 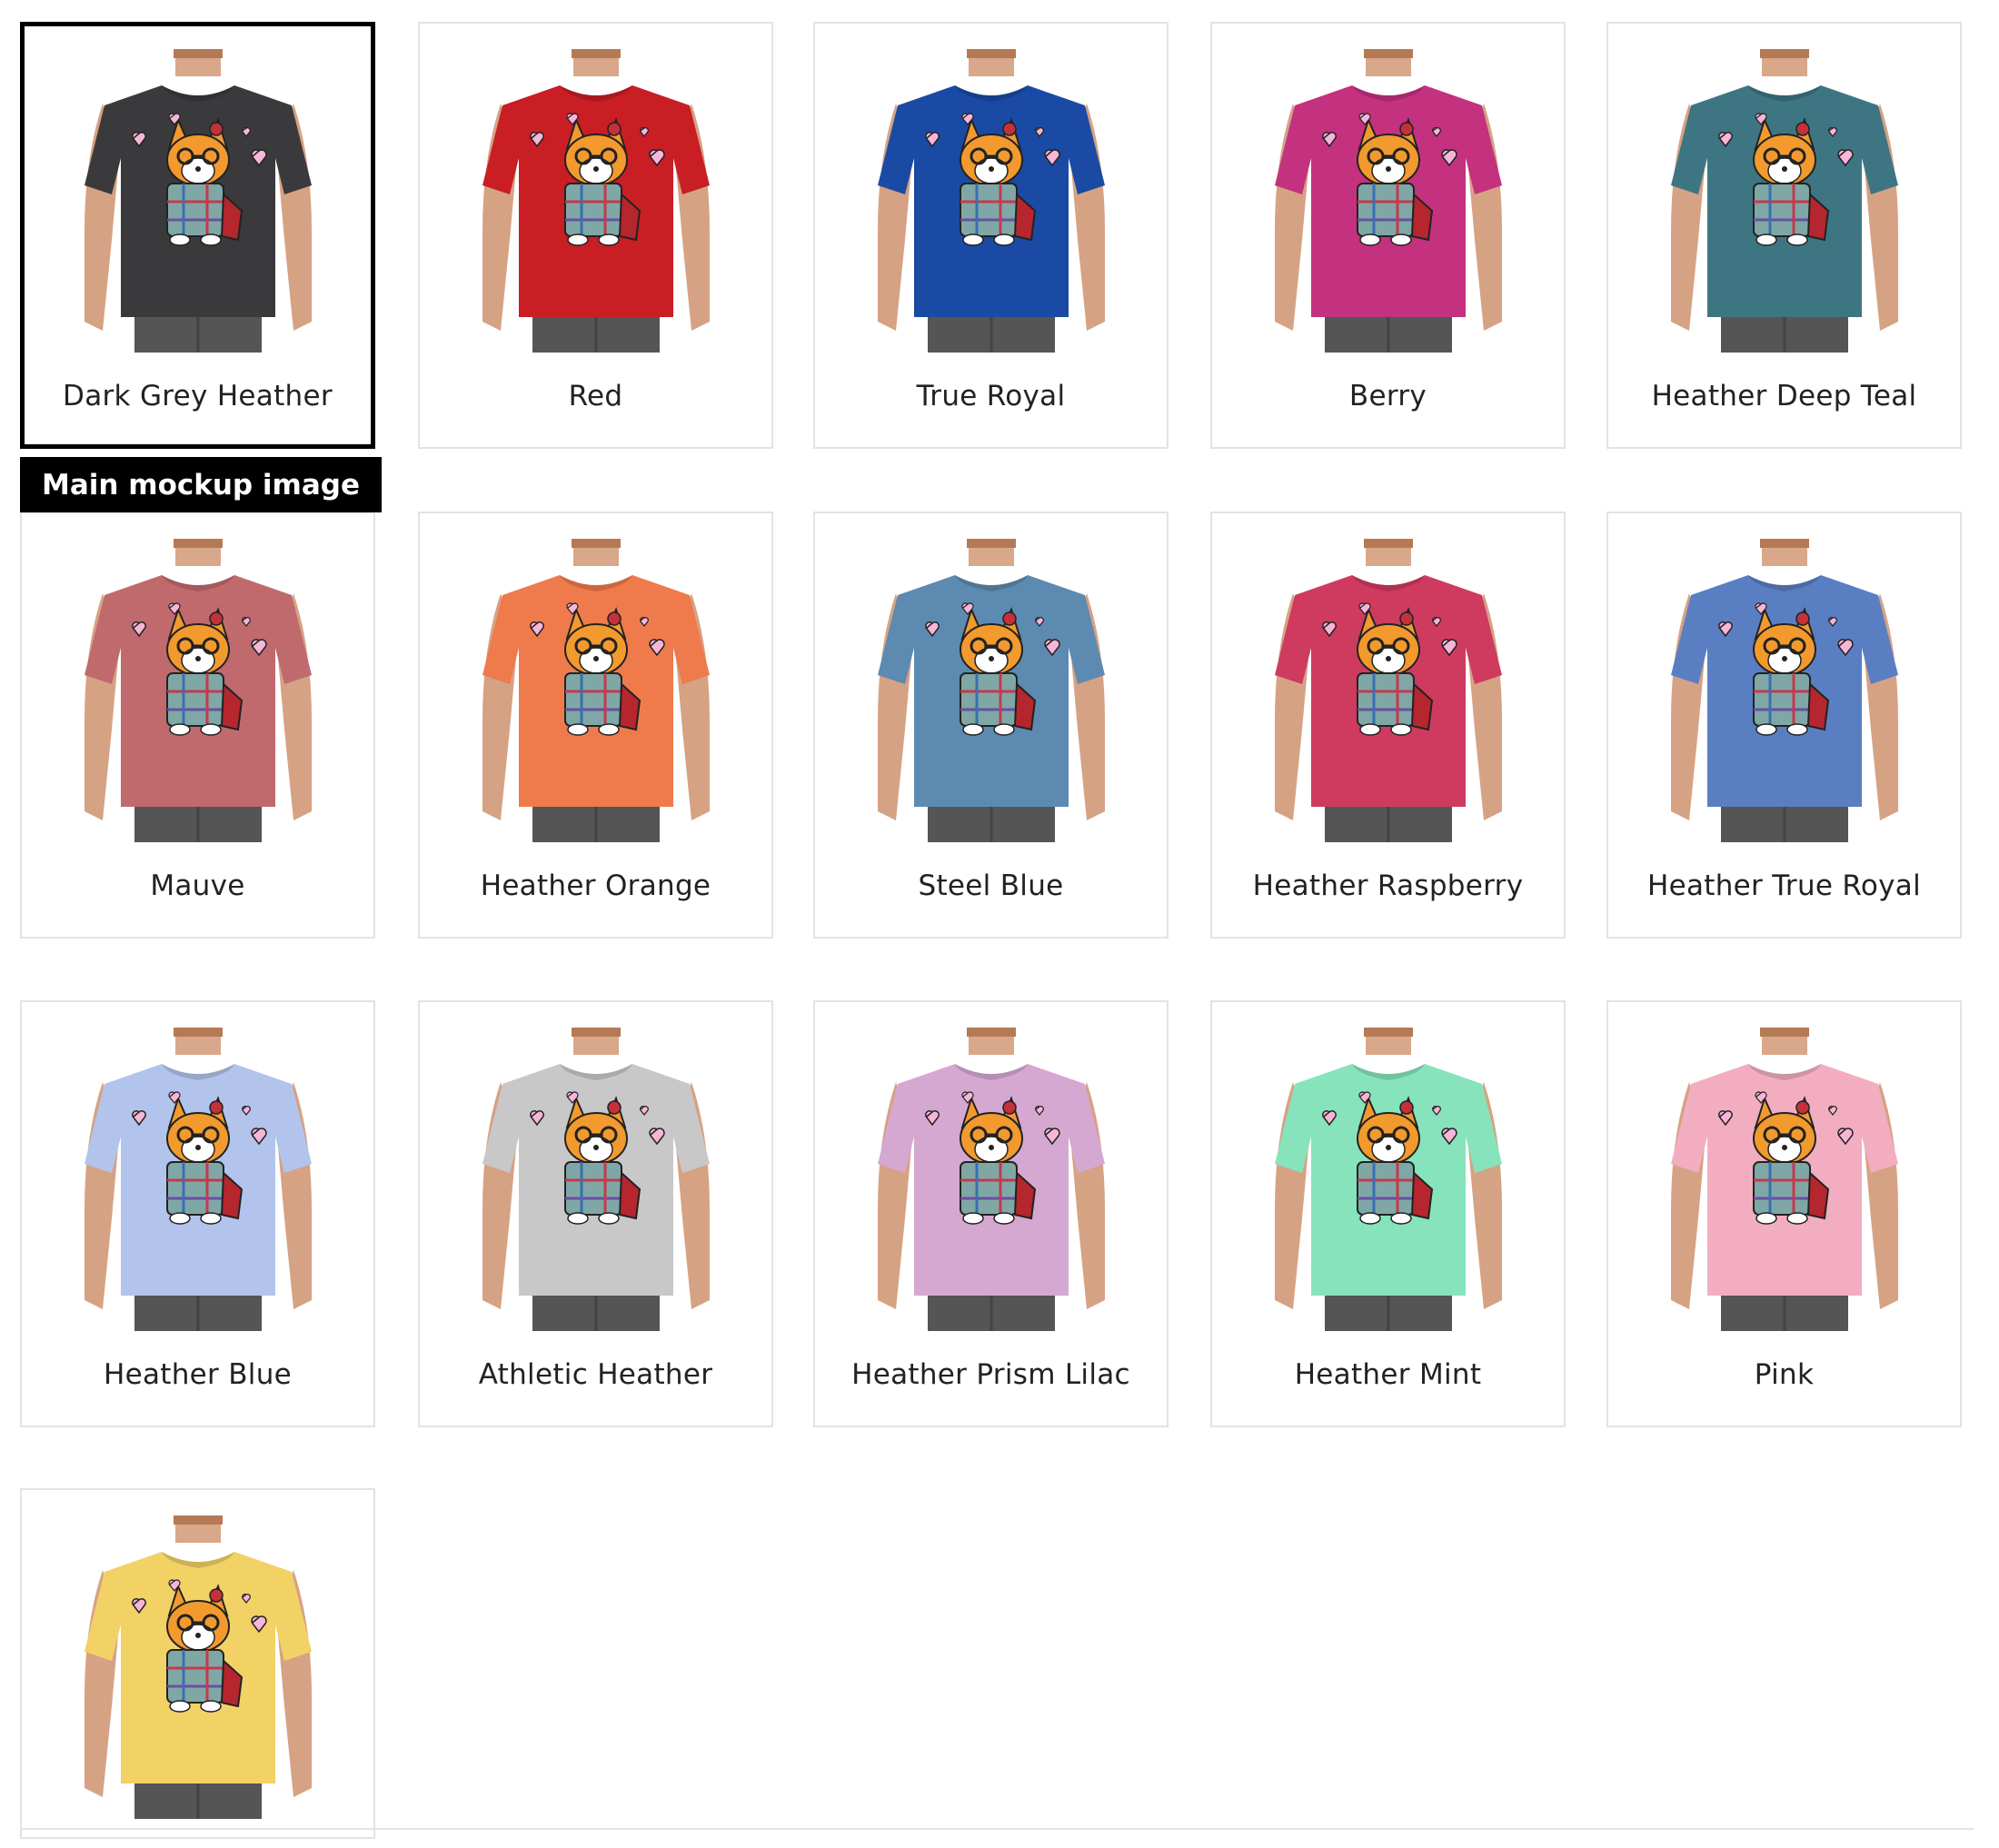 What do you see at coordinates (1388, 885) in the screenshot?
I see `color-label: Heather Raspberry` at bounding box center [1388, 885].